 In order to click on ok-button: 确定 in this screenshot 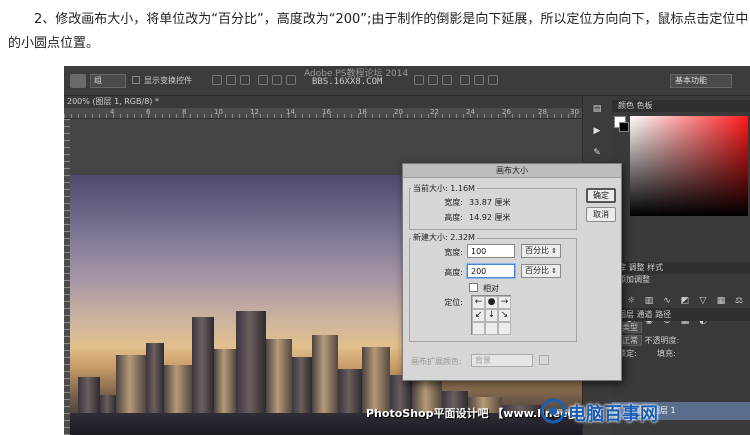, I will do `click(601, 195)`.